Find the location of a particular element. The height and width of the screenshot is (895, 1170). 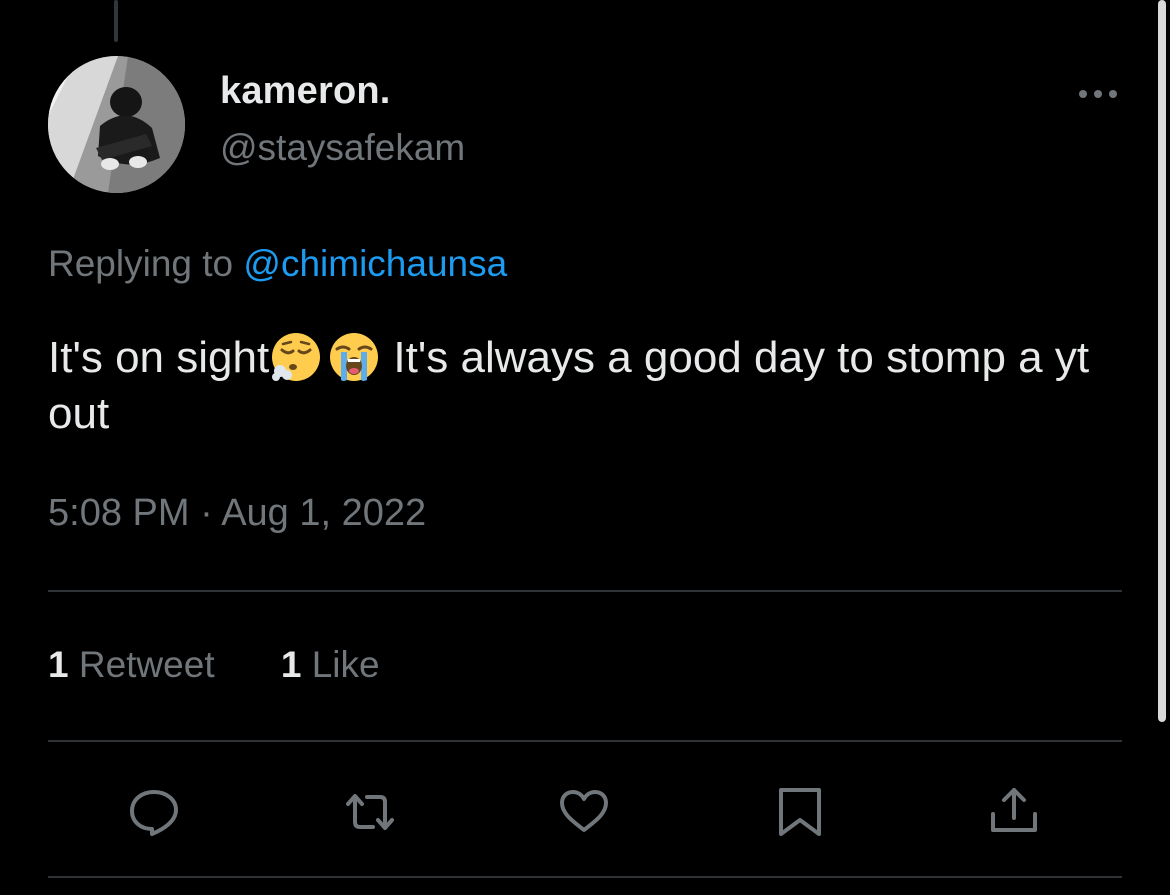

loudly-crying-face-icon is located at coordinates (354, 357).